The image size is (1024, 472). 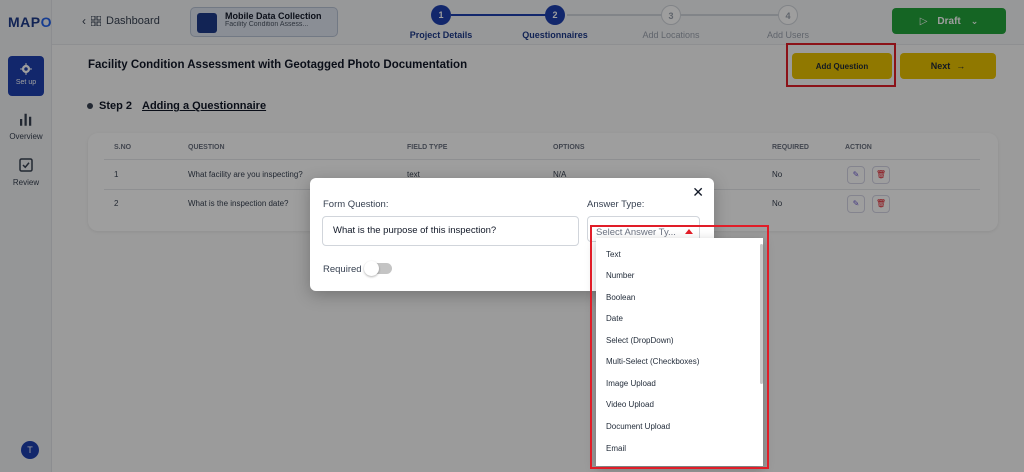 I want to click on toggle-knob, so click(x=371, y=268).